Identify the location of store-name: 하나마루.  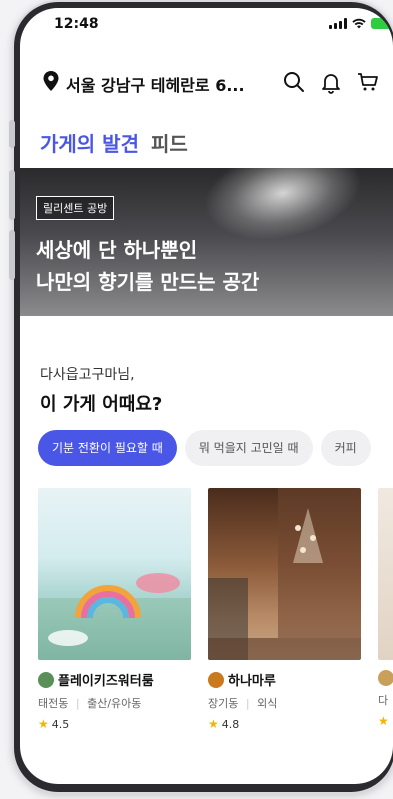
(284, 679).